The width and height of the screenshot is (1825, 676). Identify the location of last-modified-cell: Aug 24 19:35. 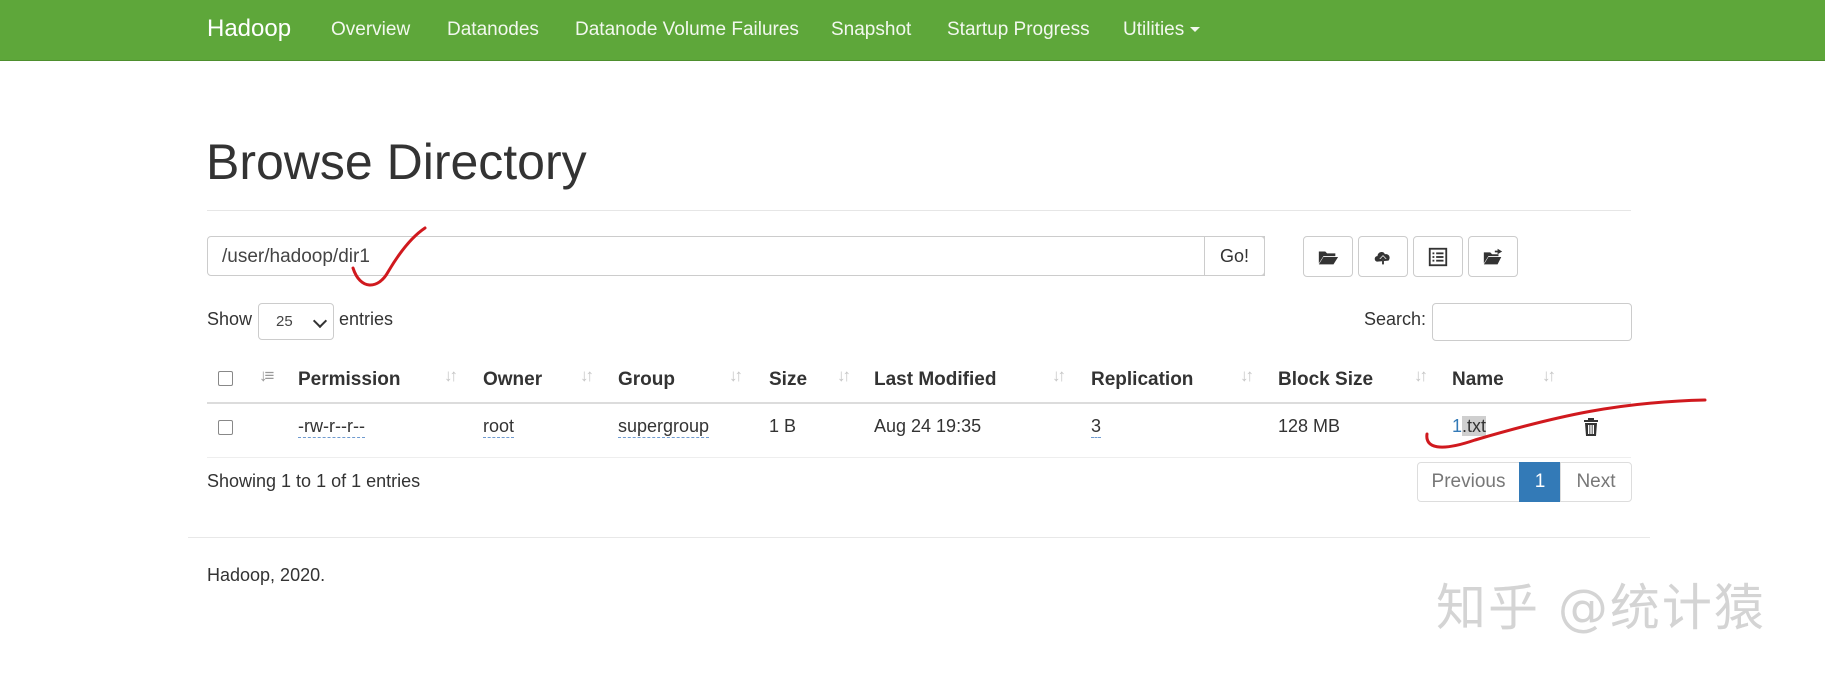
(928, 426).